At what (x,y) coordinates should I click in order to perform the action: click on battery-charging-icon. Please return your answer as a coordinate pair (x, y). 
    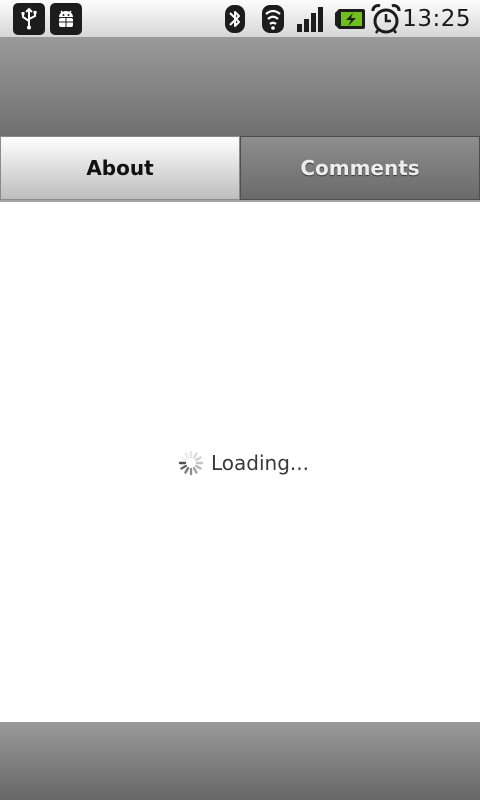
    Looking at the image, I should click on (350, 19).